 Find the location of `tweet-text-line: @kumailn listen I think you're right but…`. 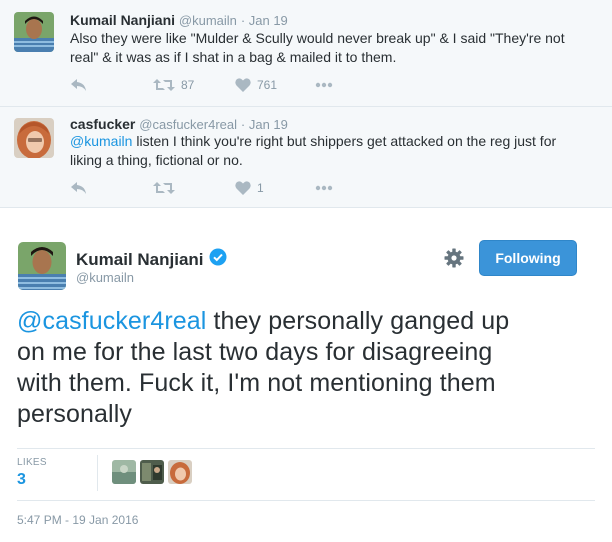

tweet-text-line: @kumailn listen I think you're right but… is located at coordinates (330, 141).